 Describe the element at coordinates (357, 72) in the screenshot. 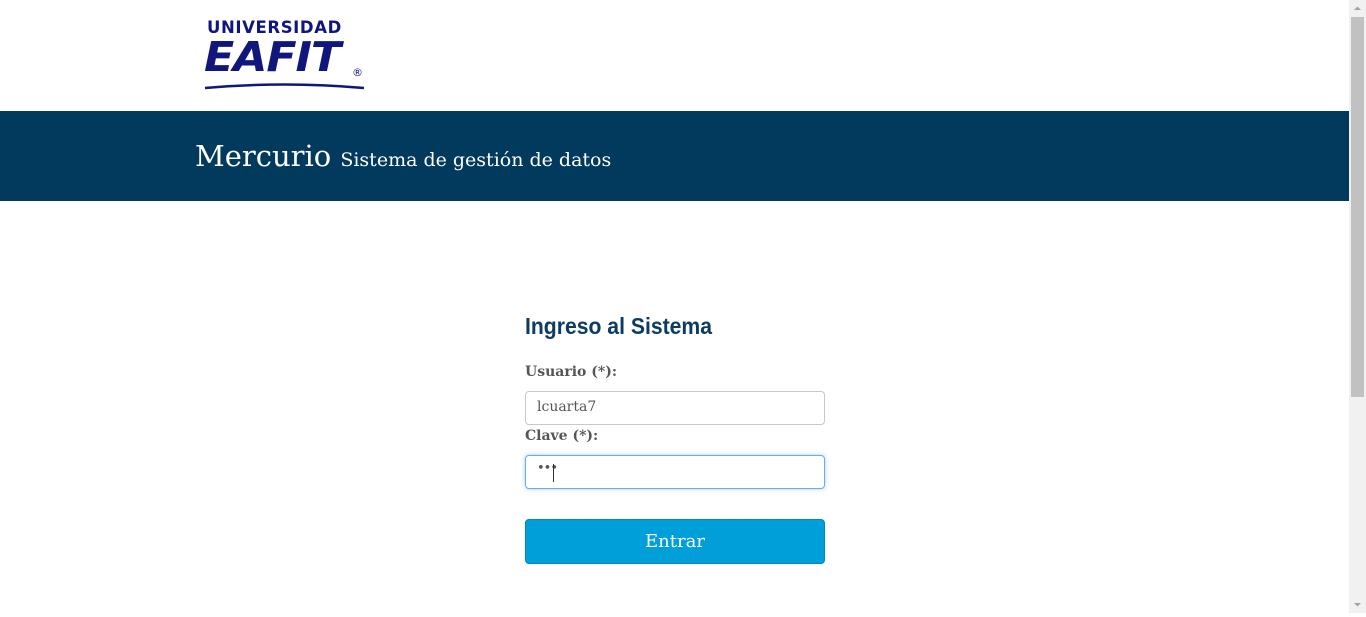

I see `registered-mark: ®` at that location.